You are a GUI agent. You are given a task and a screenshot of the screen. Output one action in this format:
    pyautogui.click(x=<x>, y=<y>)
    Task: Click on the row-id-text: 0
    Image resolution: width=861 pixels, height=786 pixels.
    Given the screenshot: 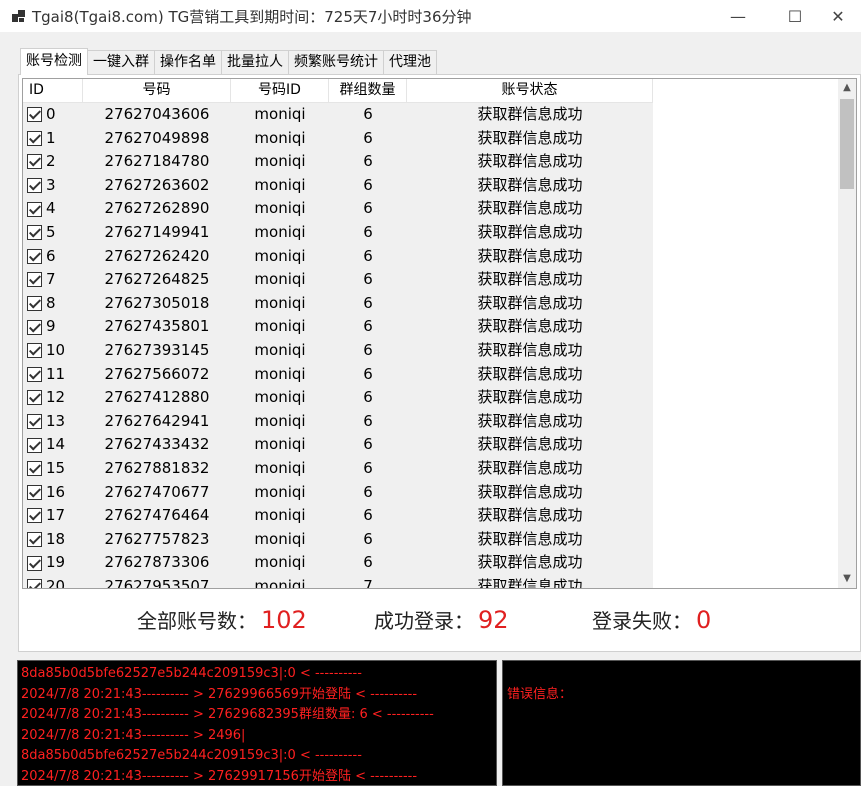 What is the action you would take?
    pyautogui.click(x=51, y=114)
    